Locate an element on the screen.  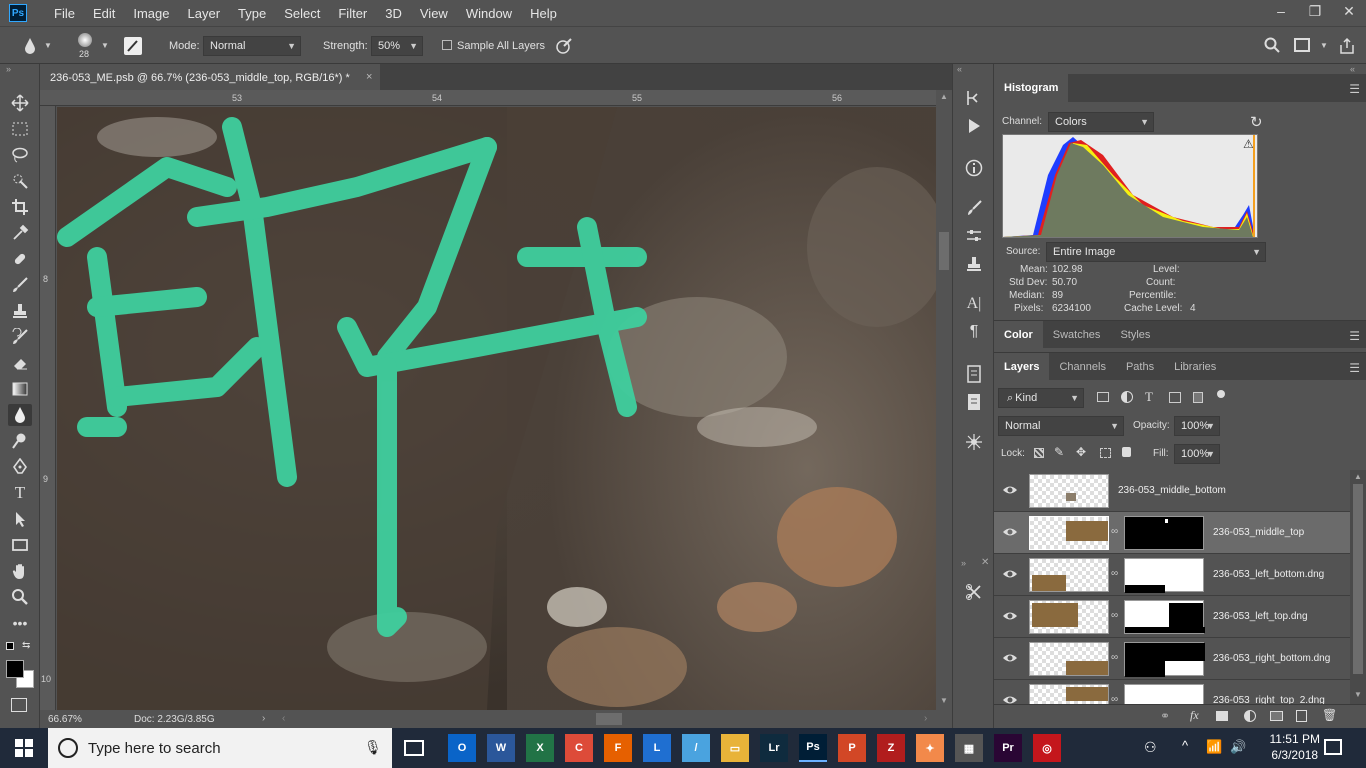
chevron-up-icon: ^ is located at coordinates (1185, 745).